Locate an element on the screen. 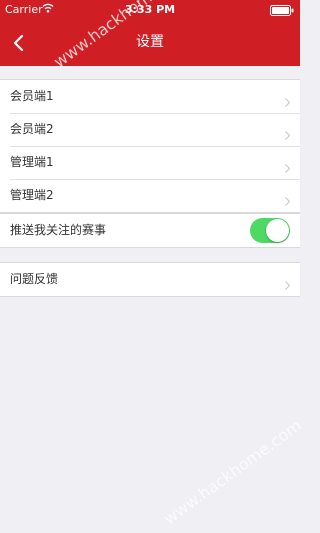 The width and height of the screenshot is (320, 533). status-time: 3:33 PM is located at coordinates (150, 9).